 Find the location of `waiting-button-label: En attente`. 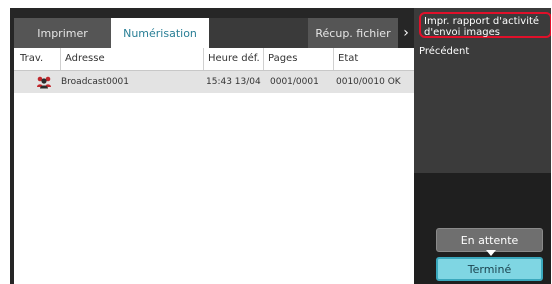

waiting-button-label: En attente is located at coordinates (489, 240).